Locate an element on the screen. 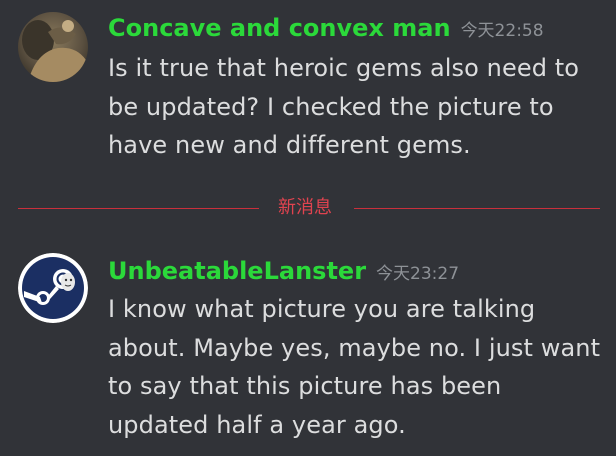 The image size is (616, 456). steam-logo-icon is located at coordinates (53, 288).